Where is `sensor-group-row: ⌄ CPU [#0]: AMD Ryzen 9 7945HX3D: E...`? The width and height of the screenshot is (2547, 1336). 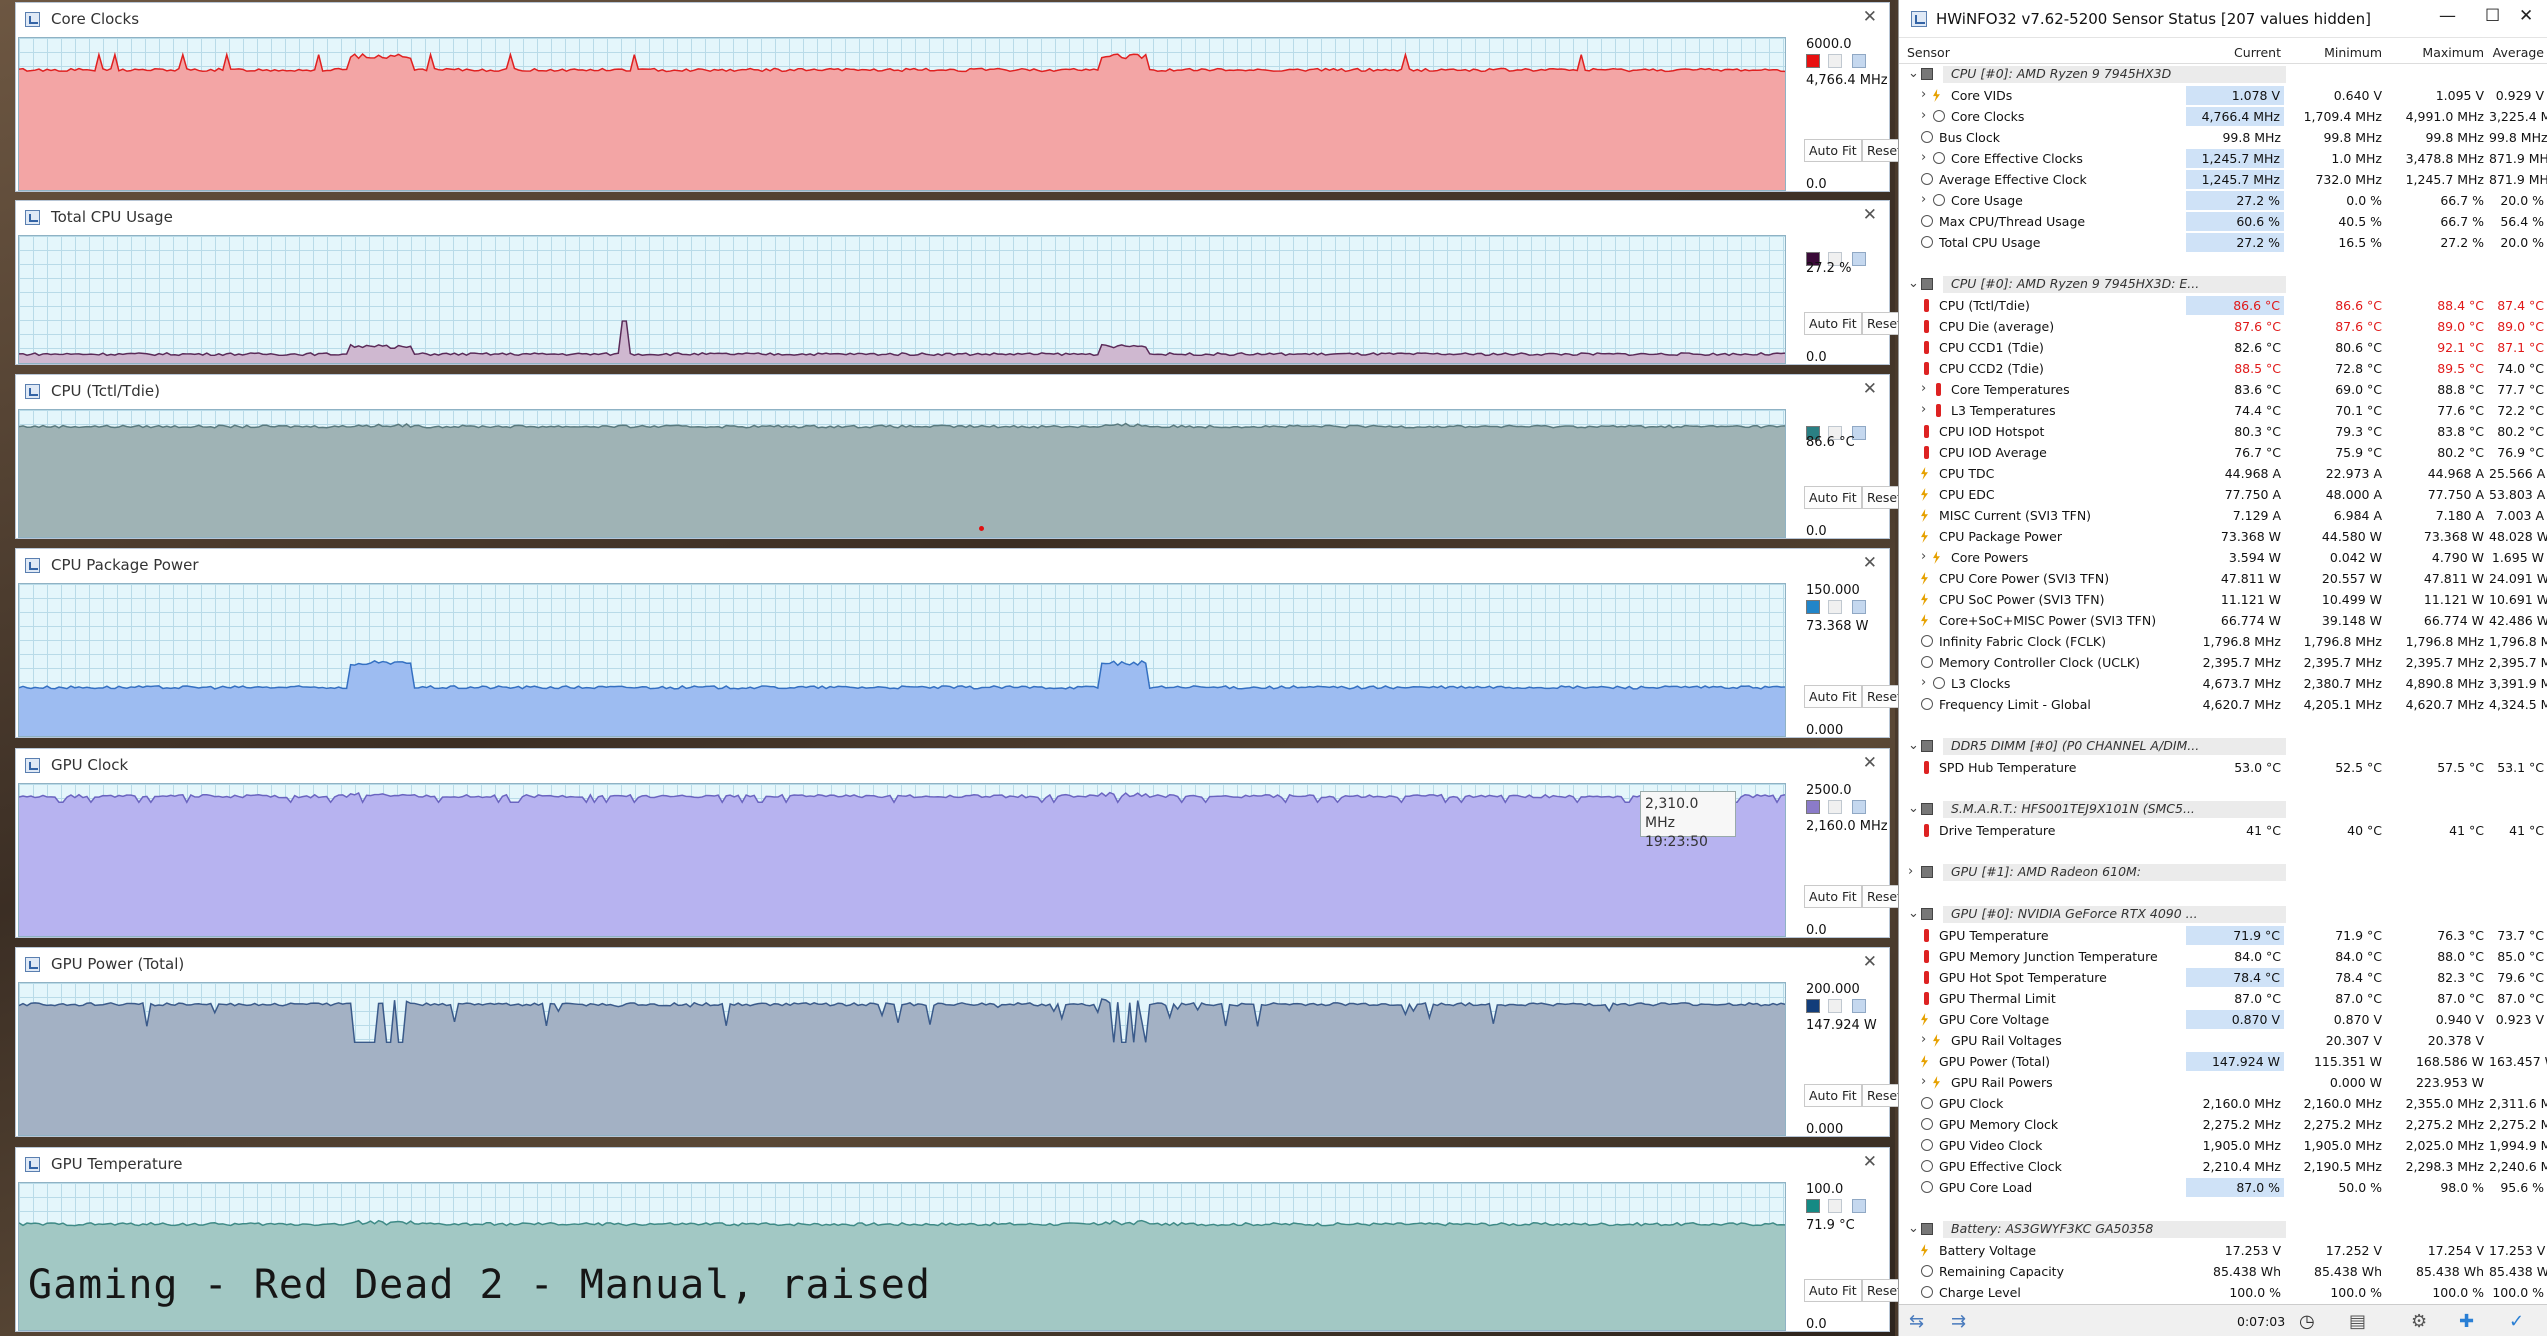
sensor-group-row: ⌄ CPU [#0]: AMD Ryzen 9 7945HX3D: E... is located at coordinates (2223, 284).